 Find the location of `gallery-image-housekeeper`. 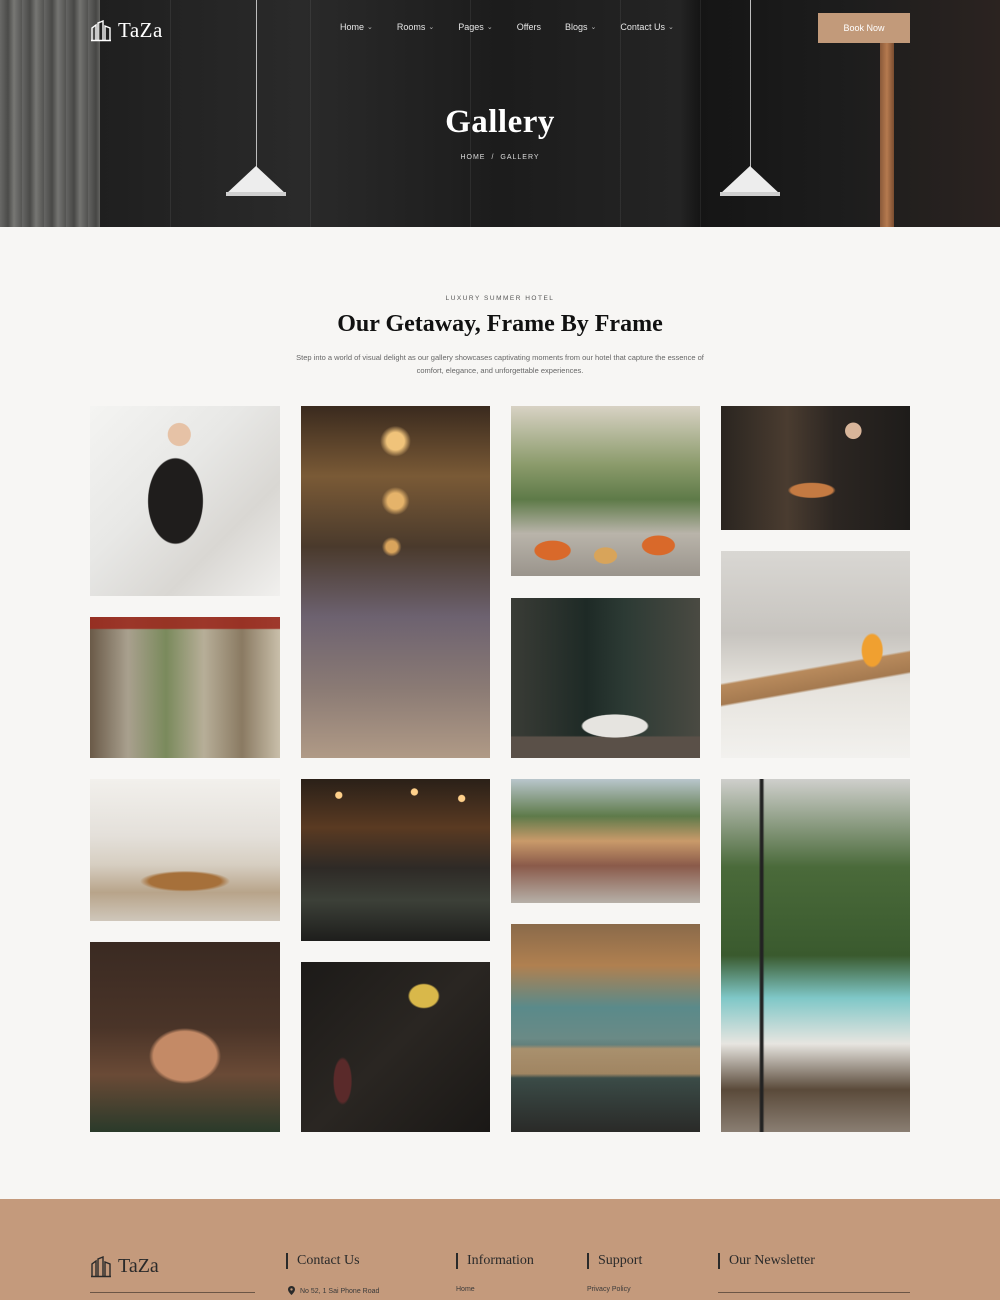

gallery-image-housekeeper is located at coordinates (185, 501).